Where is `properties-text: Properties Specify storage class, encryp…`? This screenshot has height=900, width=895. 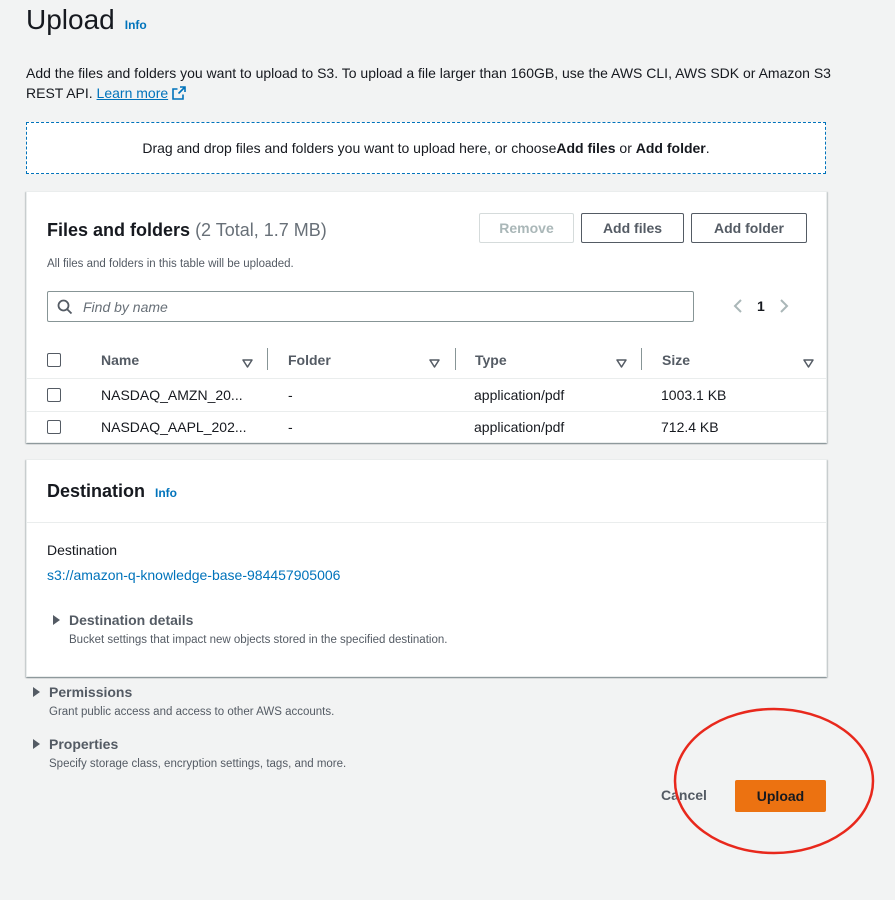 properties-text: Properties Specify storage class, encryp… is located at coordinates (197, 753).